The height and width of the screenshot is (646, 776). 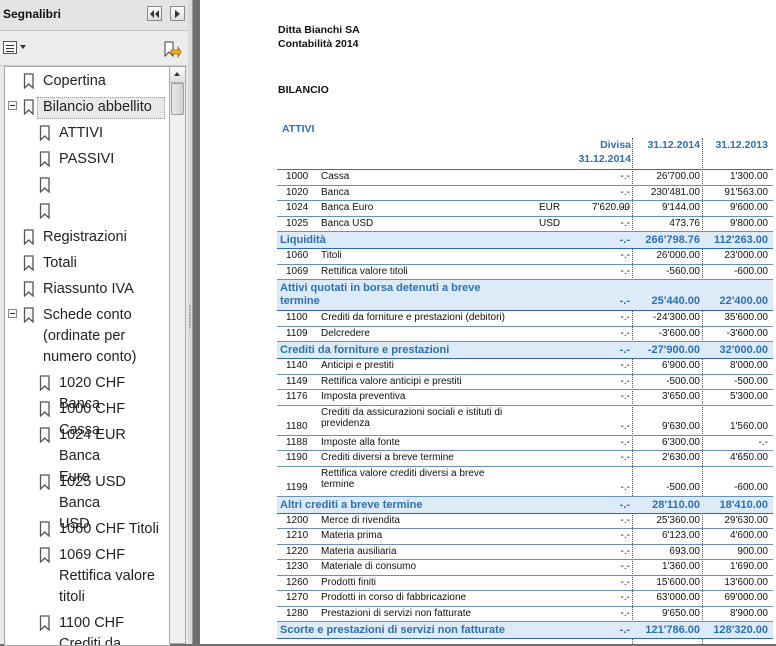 I want to click on bookmark-item: 1020 CHF Banca, so click(x=87, y=392).